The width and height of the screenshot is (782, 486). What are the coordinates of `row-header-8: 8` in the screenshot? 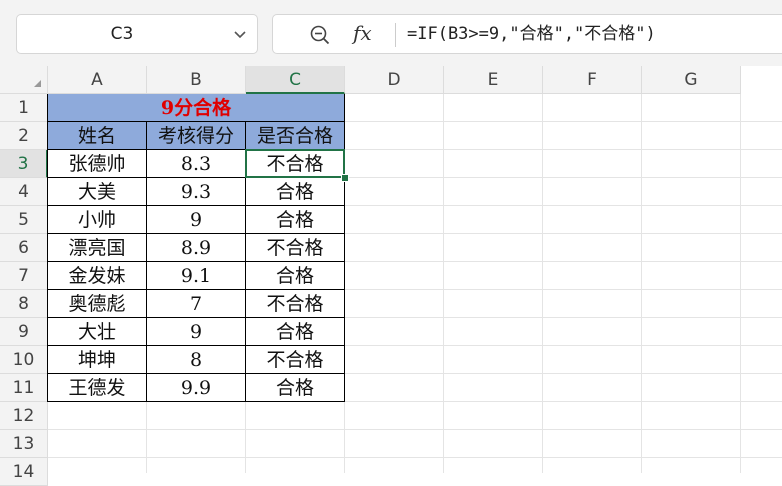 It's located at (24, 304).